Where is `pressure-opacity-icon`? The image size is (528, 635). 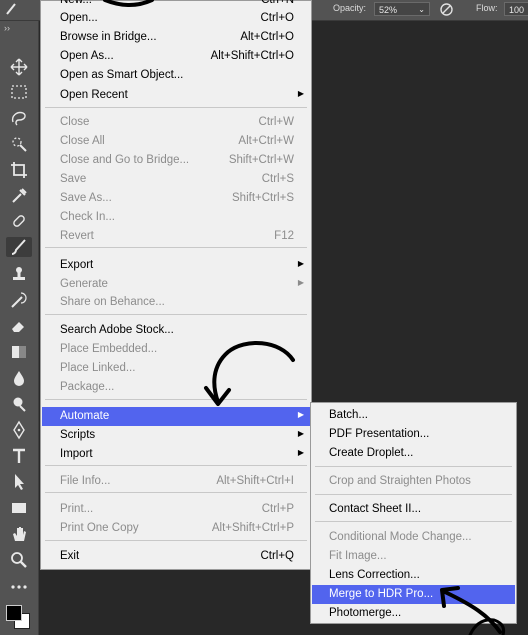 pressure-opacity-icon is located at coordinates (446, 9).